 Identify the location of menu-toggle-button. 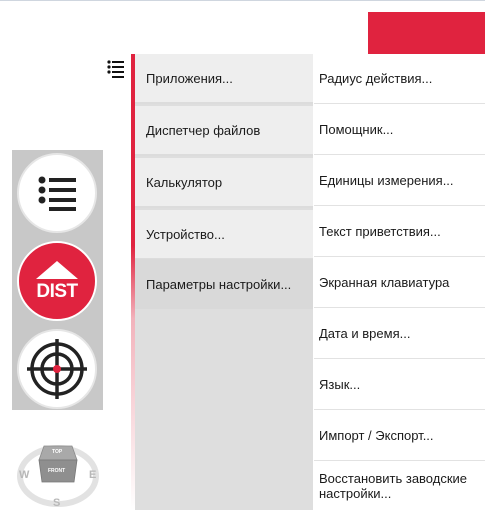
(116, 69).